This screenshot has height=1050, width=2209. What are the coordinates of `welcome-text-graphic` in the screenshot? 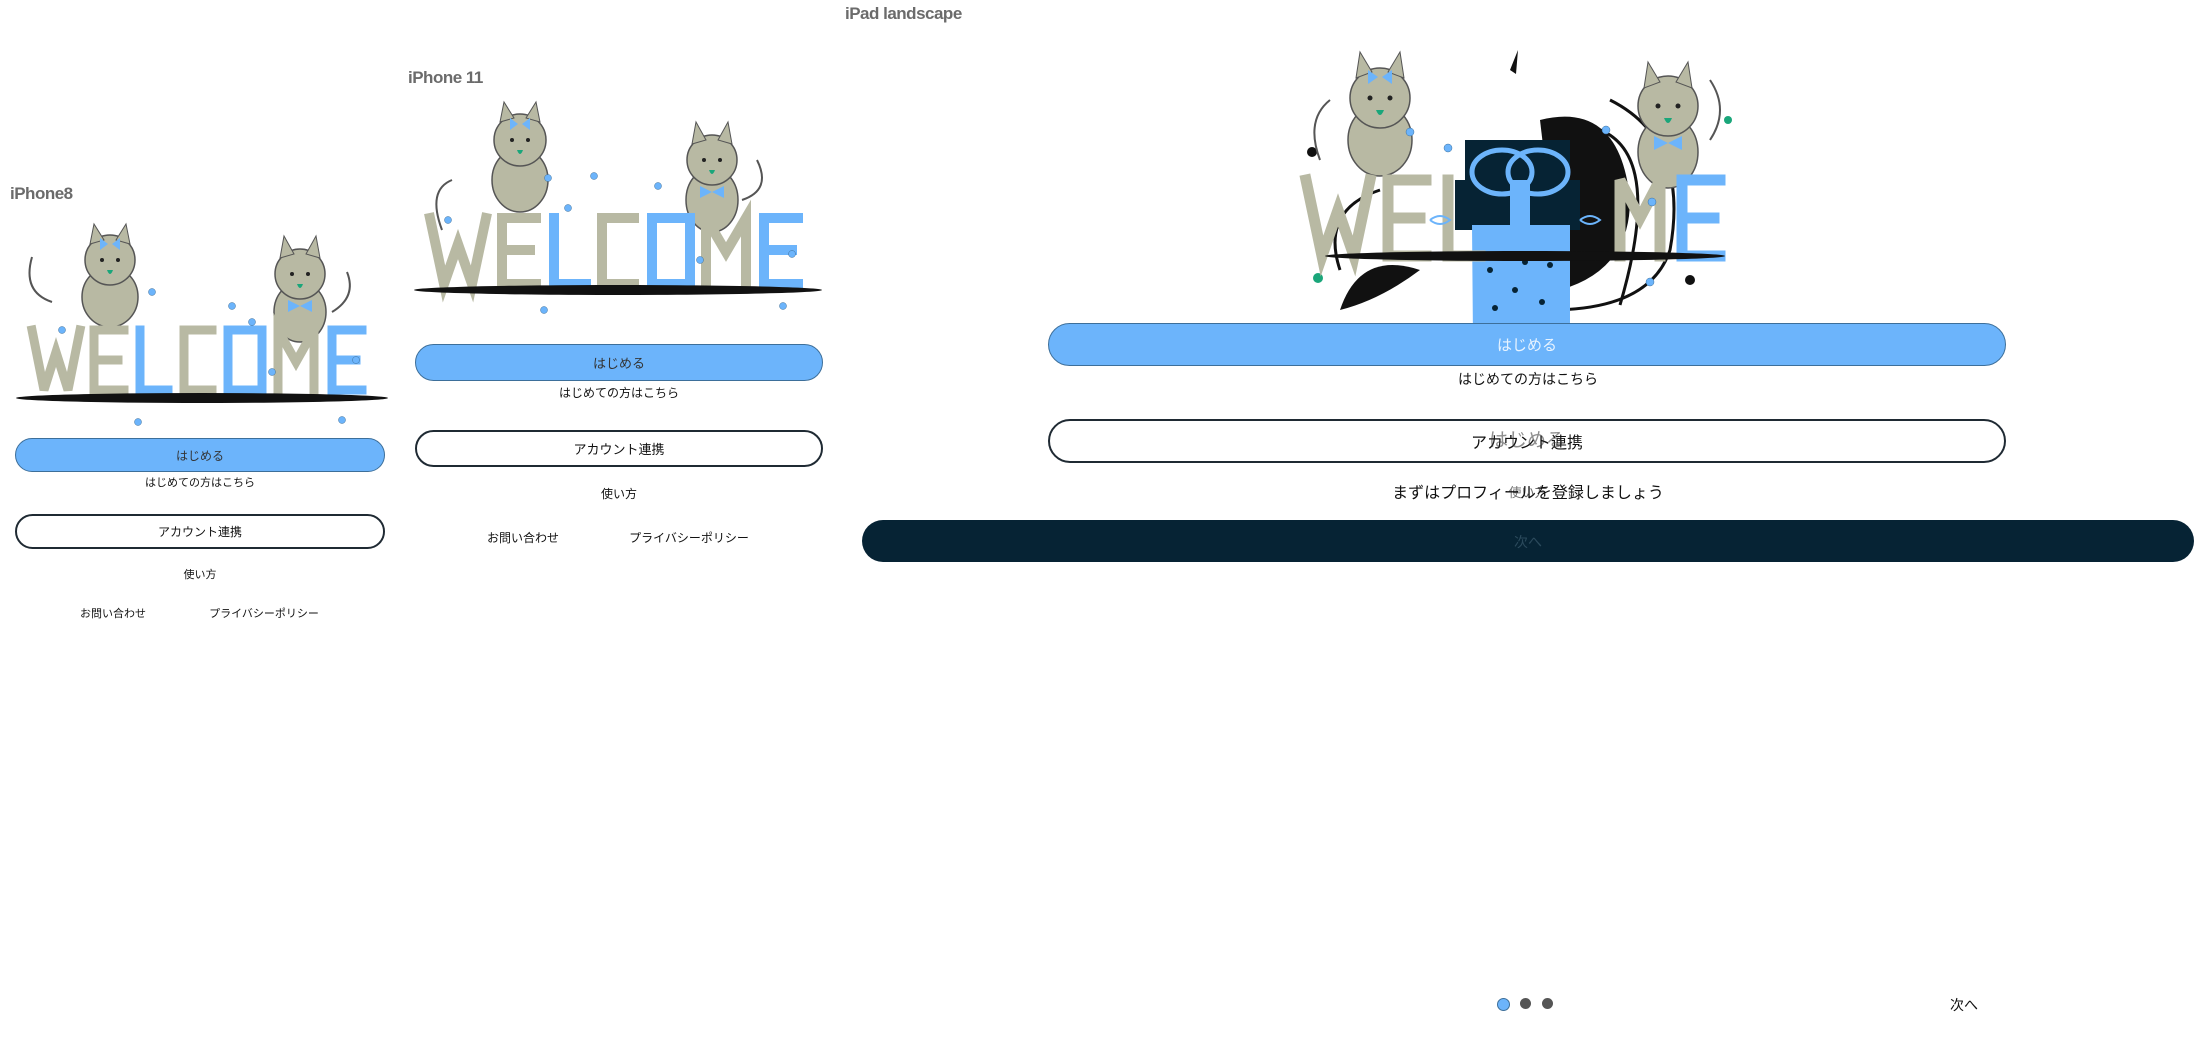 It's located at (196, 353).